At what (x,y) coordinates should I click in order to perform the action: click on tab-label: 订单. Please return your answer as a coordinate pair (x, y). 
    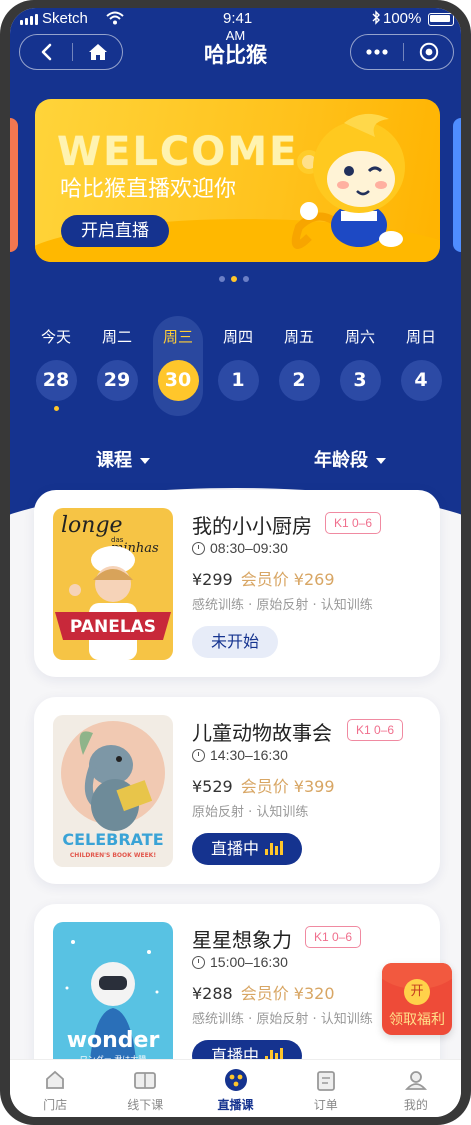
    Looking at the image, I should click on (325, 1105).